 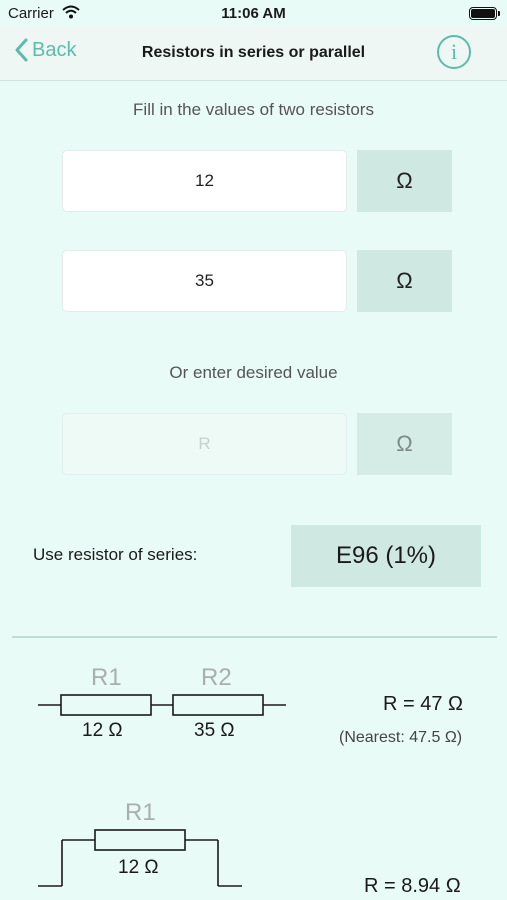 What do you see at coordinates (216, 677) in the screenshot?
I see `series-r2-label: R2` at bounding box center [216, 677].